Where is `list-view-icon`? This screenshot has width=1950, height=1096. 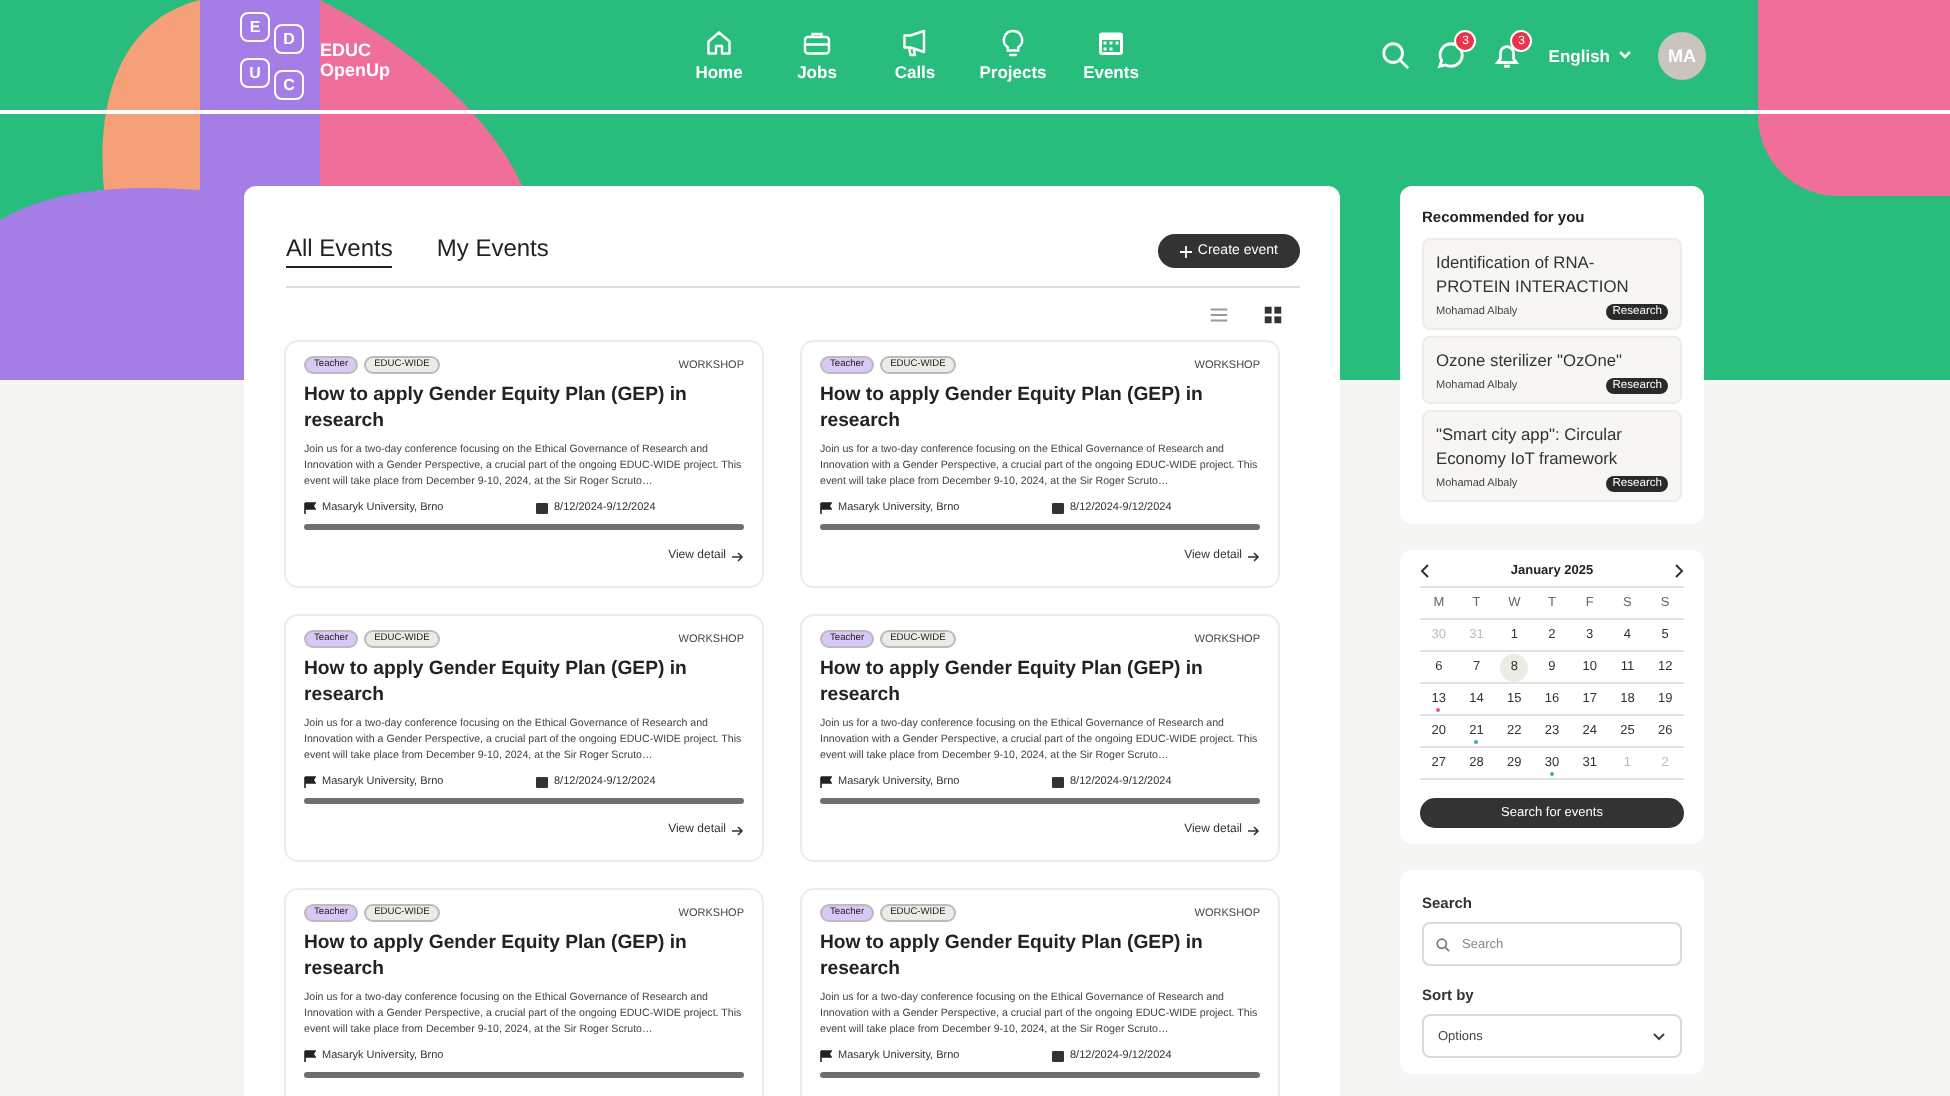
list-view-icon is located at coordinates (1219, 315).